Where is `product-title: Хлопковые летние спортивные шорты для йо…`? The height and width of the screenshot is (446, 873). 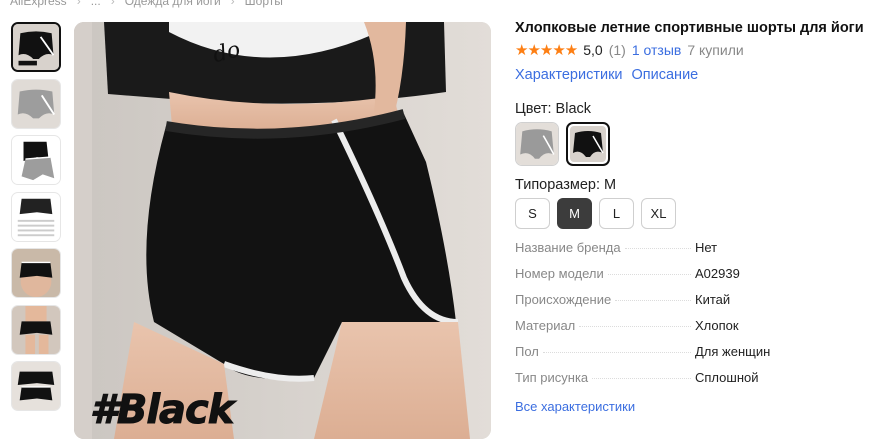 product-title: Хлопковые летние спортивные шорты для йо… is located at coordinates (689, 28).